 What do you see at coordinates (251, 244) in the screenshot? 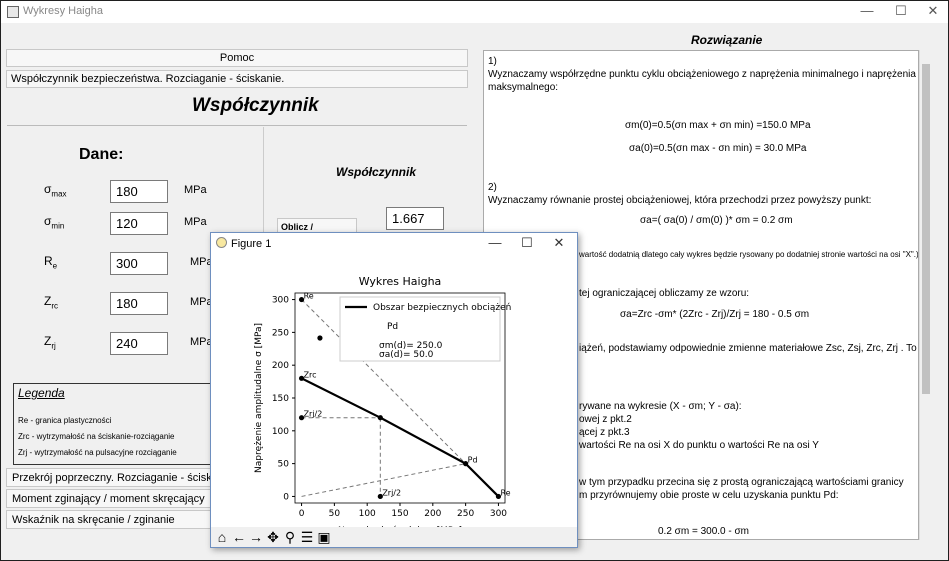
I see `figure-title: Figure 1` at bounding box center [251, 244].